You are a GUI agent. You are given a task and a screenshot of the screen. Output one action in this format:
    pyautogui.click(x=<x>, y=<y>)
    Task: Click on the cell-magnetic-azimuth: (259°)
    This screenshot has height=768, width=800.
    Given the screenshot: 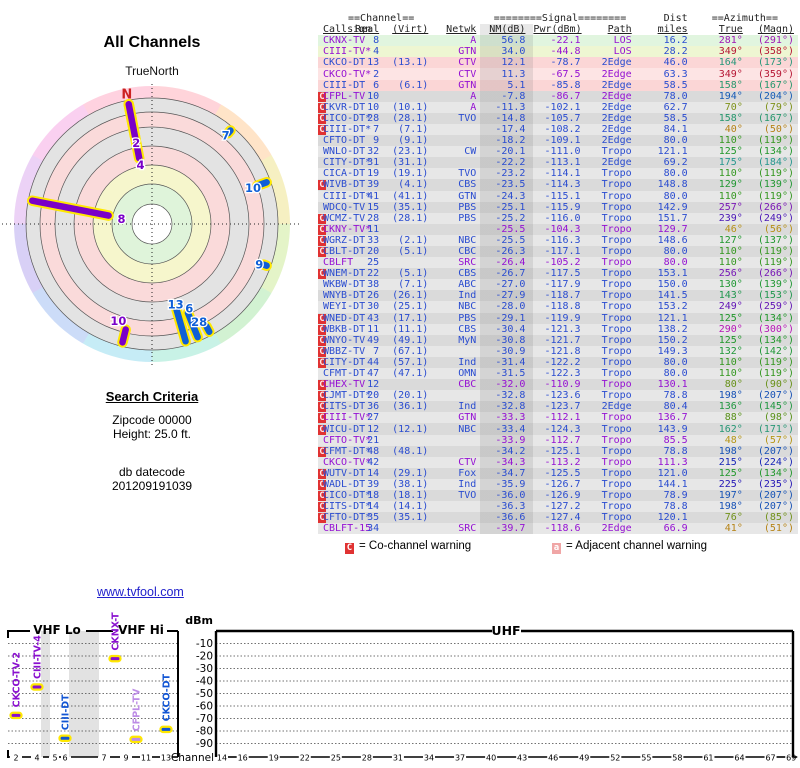 What is the action you would take?
    pyautogui.click(x=775, y=307)
    